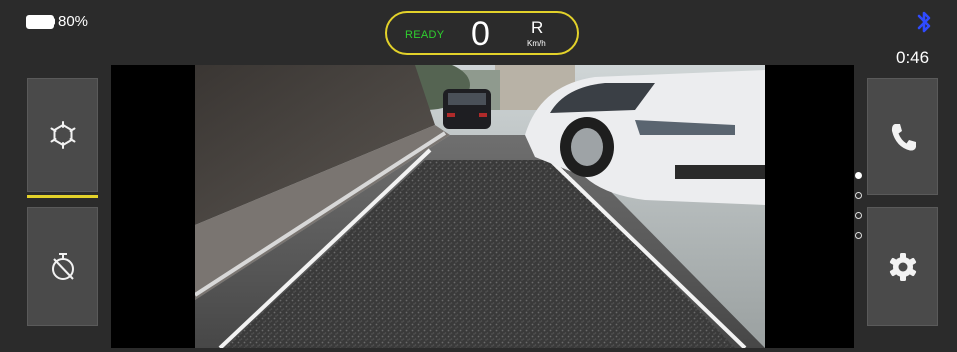 The height and width of the screenshot is (352, 957). I want to click on battery-percent: 80%, so click(73, 21).